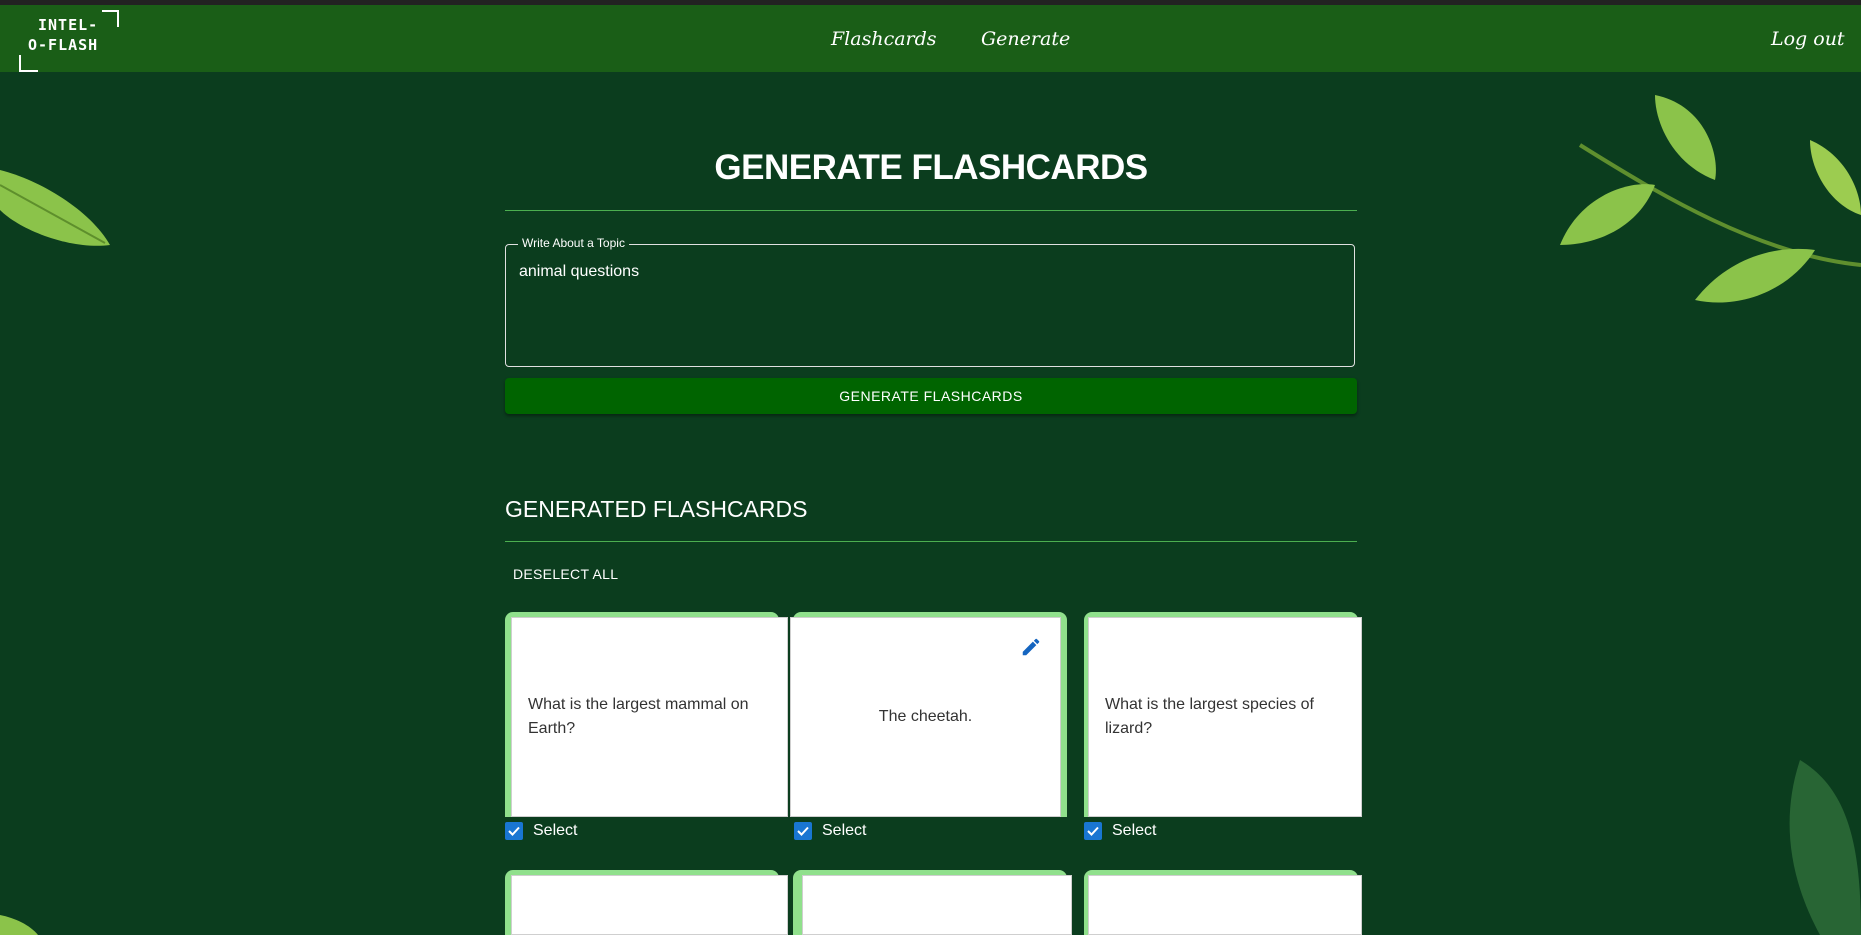 The width and height of the screenshot is (1861, 935). I want to click on logo-line-2: O-FLASH, so click(63, 45).